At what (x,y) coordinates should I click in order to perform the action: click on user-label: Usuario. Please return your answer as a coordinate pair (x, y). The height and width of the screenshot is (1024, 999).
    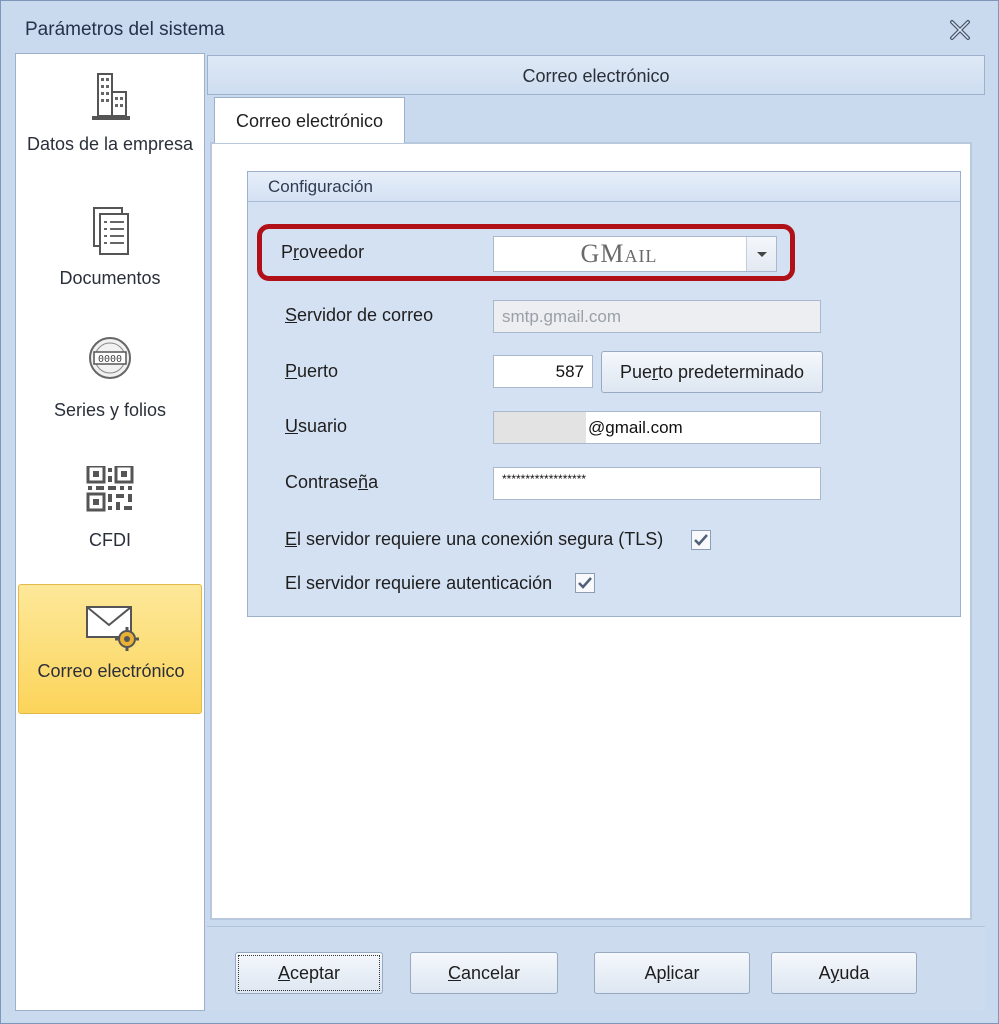
    Looking at the image, I should click on (316, 426).